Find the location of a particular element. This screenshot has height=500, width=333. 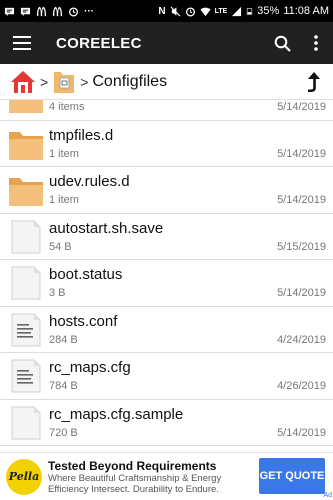

menu-icon is located at coordinates (22, 43).